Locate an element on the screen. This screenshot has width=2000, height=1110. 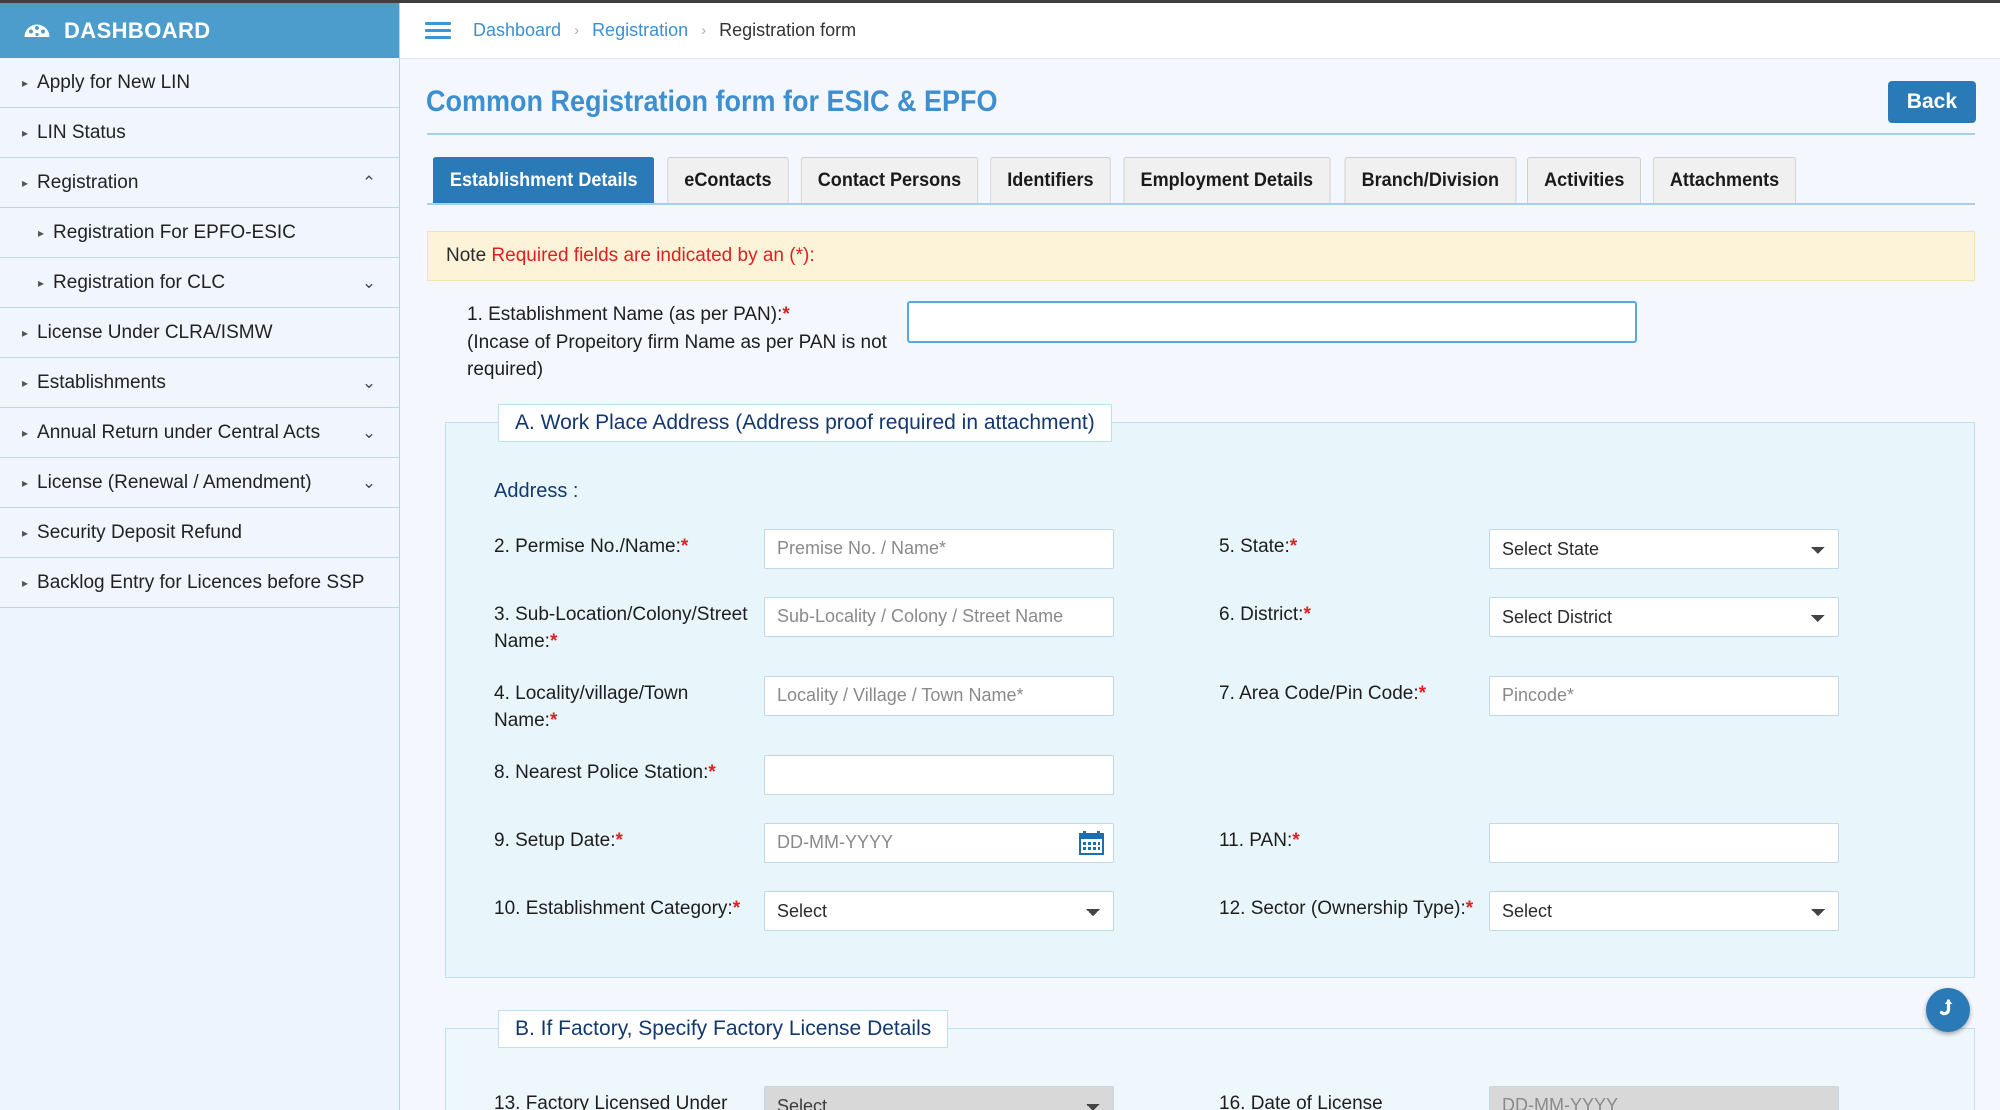
police-station-control is located at coordinates (941, 781).